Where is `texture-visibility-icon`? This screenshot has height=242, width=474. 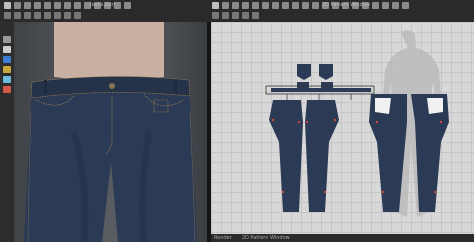 texture-visibility-icon is located at coordinates (7, 69).